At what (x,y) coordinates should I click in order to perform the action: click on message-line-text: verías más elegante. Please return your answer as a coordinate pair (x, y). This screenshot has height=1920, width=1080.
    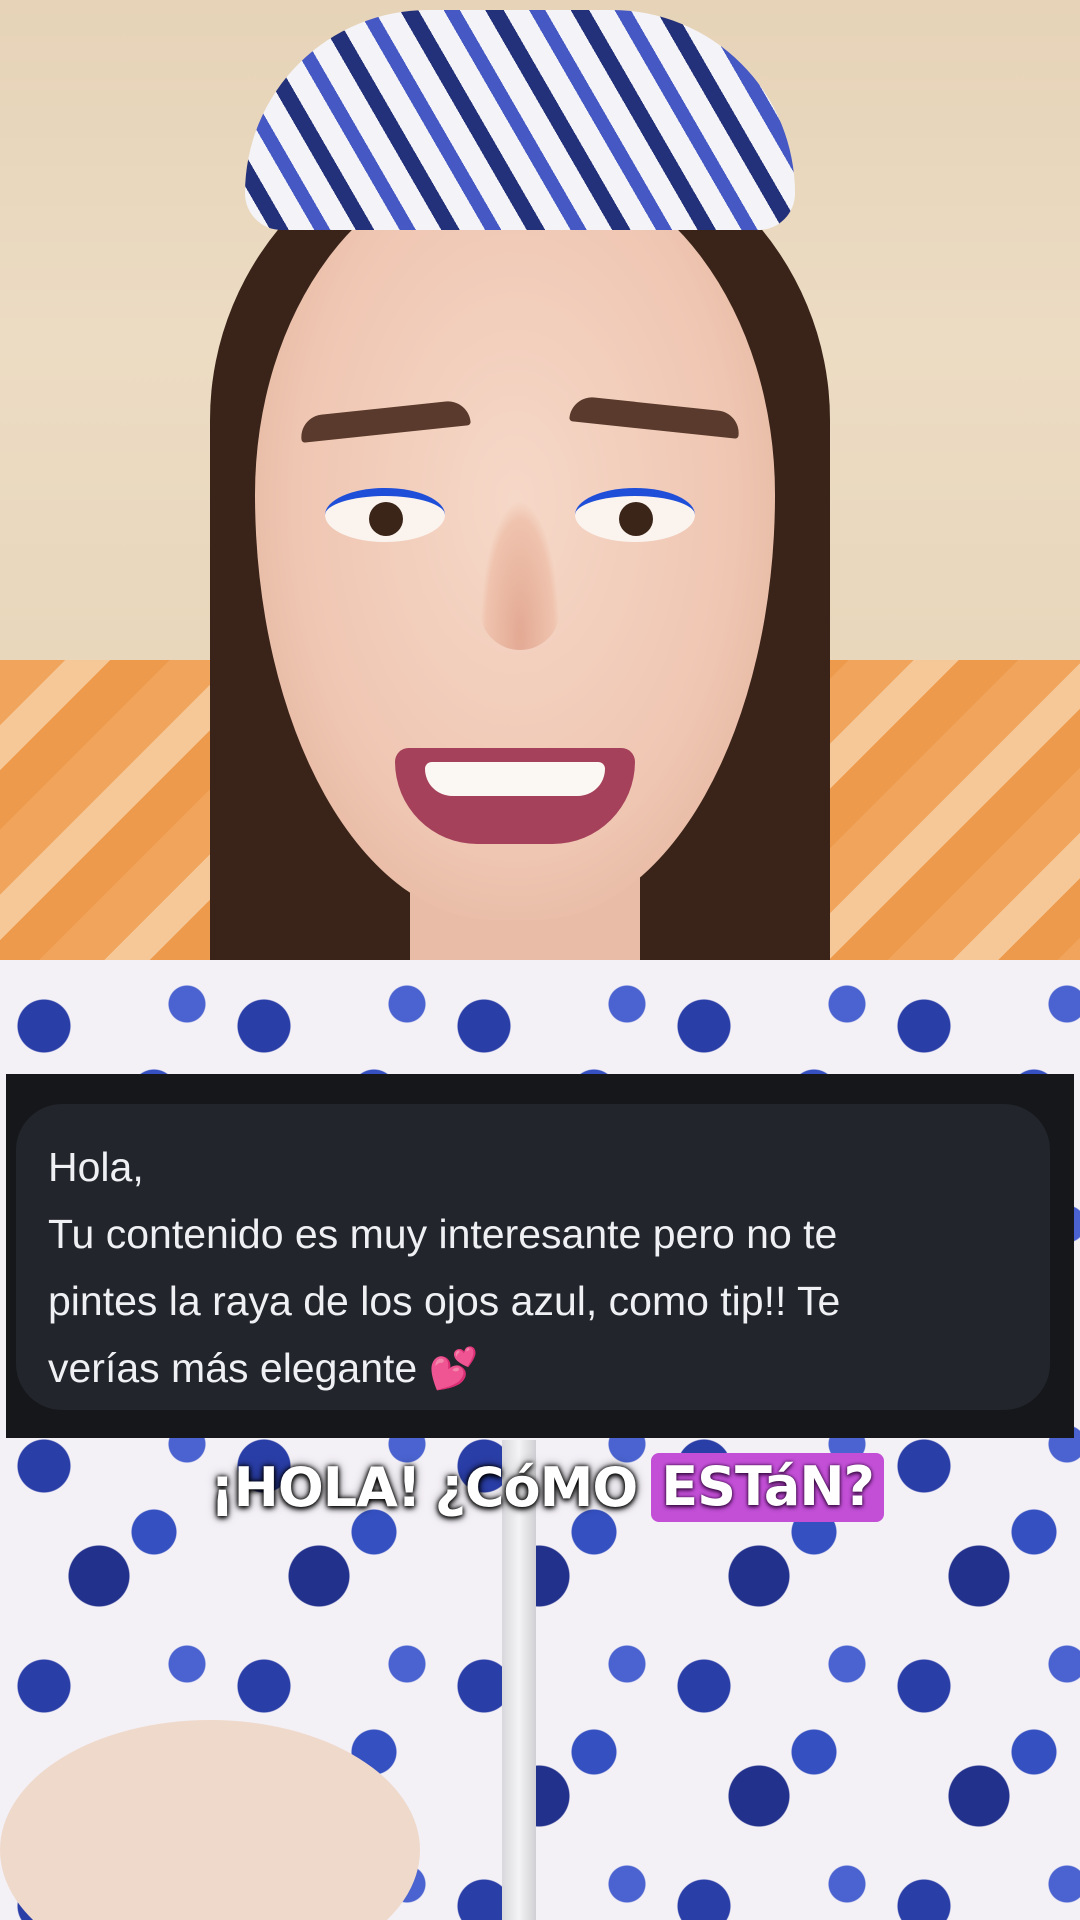
    Looking at the image, I should click on (233, 1368).